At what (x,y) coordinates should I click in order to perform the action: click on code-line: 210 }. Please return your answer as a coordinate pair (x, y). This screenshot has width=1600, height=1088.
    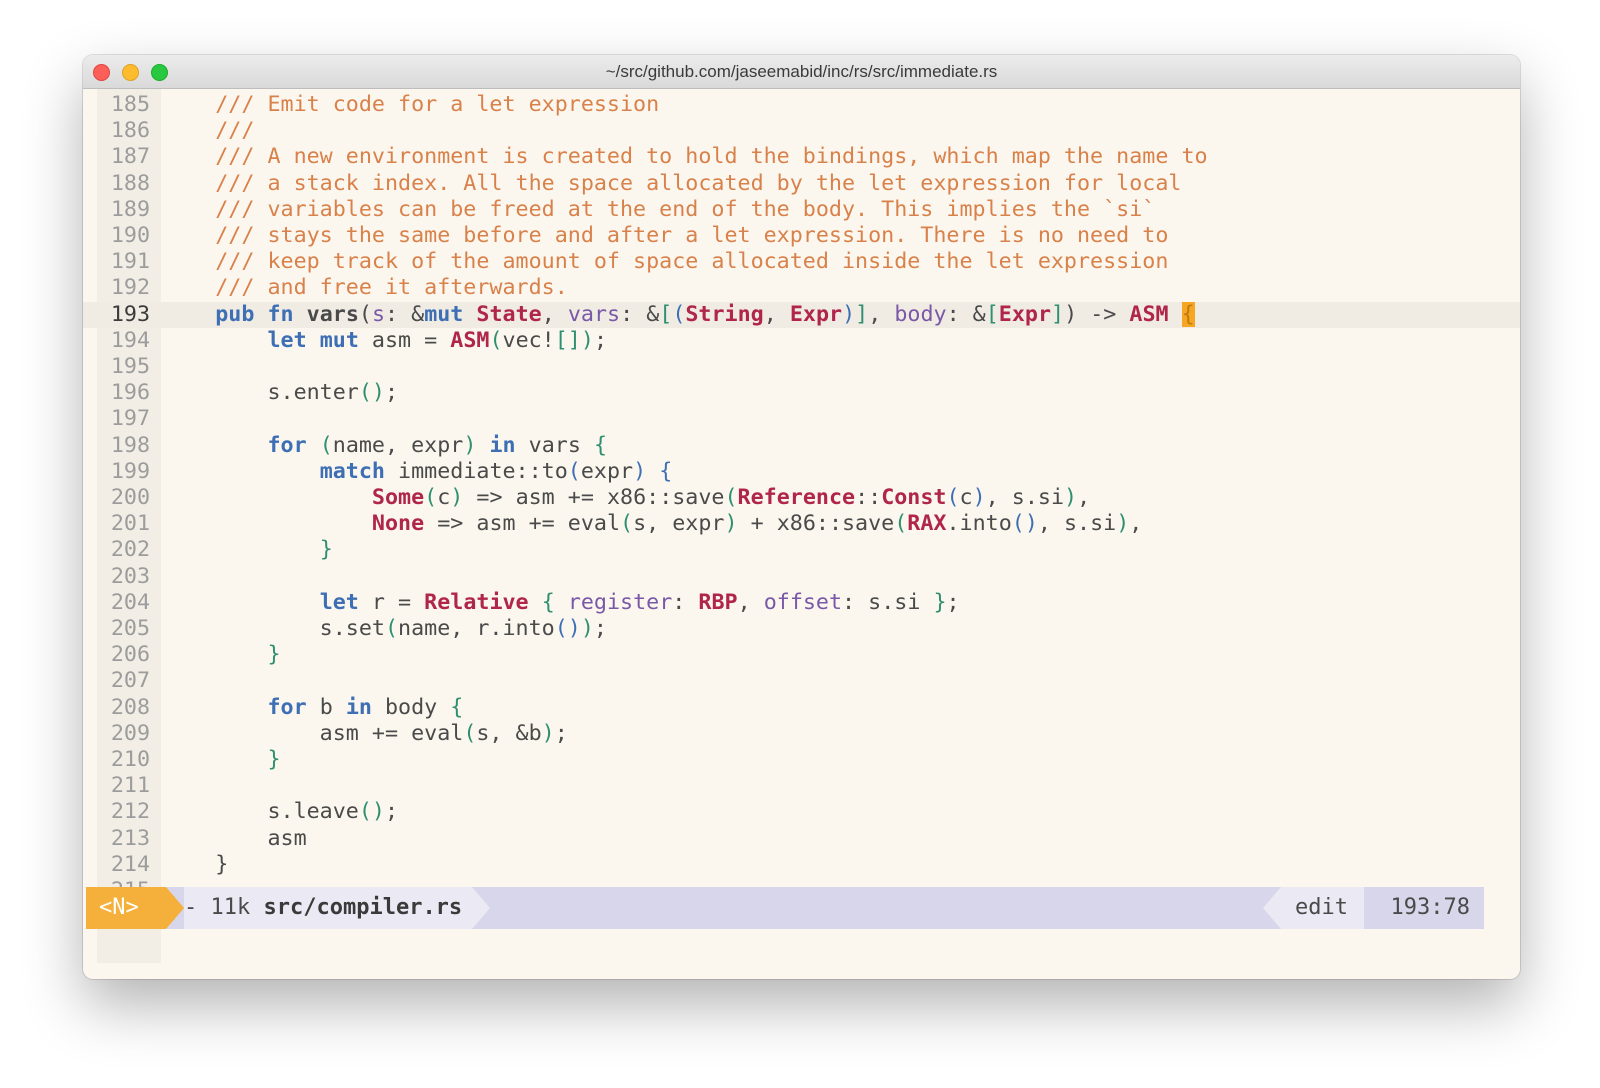
    Looking at the image, I should click on (801, 760).